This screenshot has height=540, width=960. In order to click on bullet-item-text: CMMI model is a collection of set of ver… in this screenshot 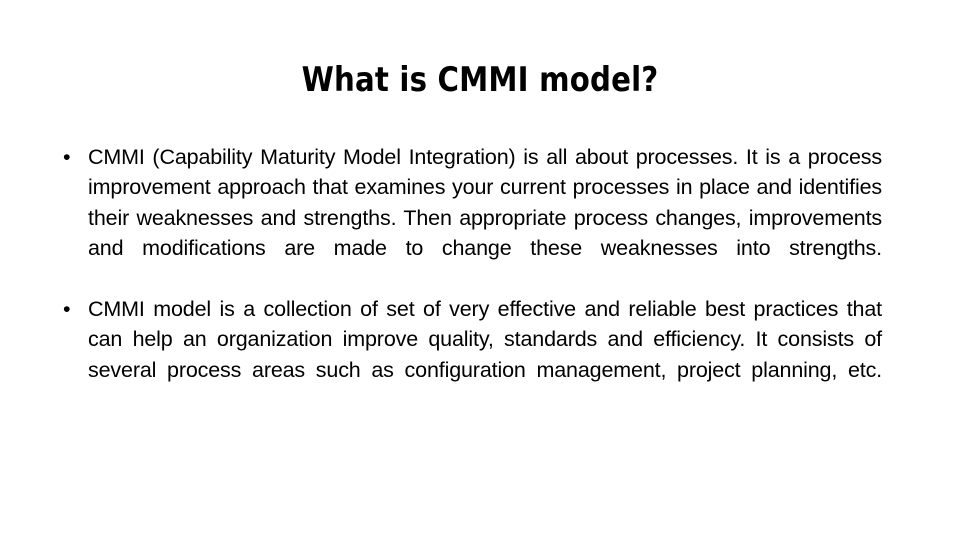, I will do `click(485, 339)`.